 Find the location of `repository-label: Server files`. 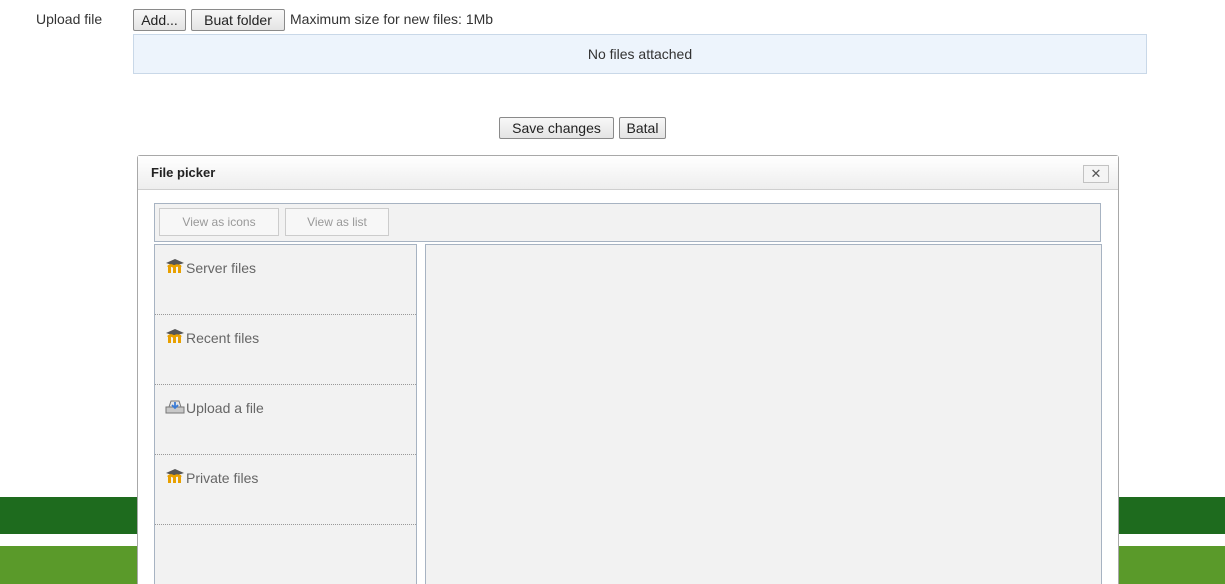

repository-label: Server files is located at coordinates (221, 268).